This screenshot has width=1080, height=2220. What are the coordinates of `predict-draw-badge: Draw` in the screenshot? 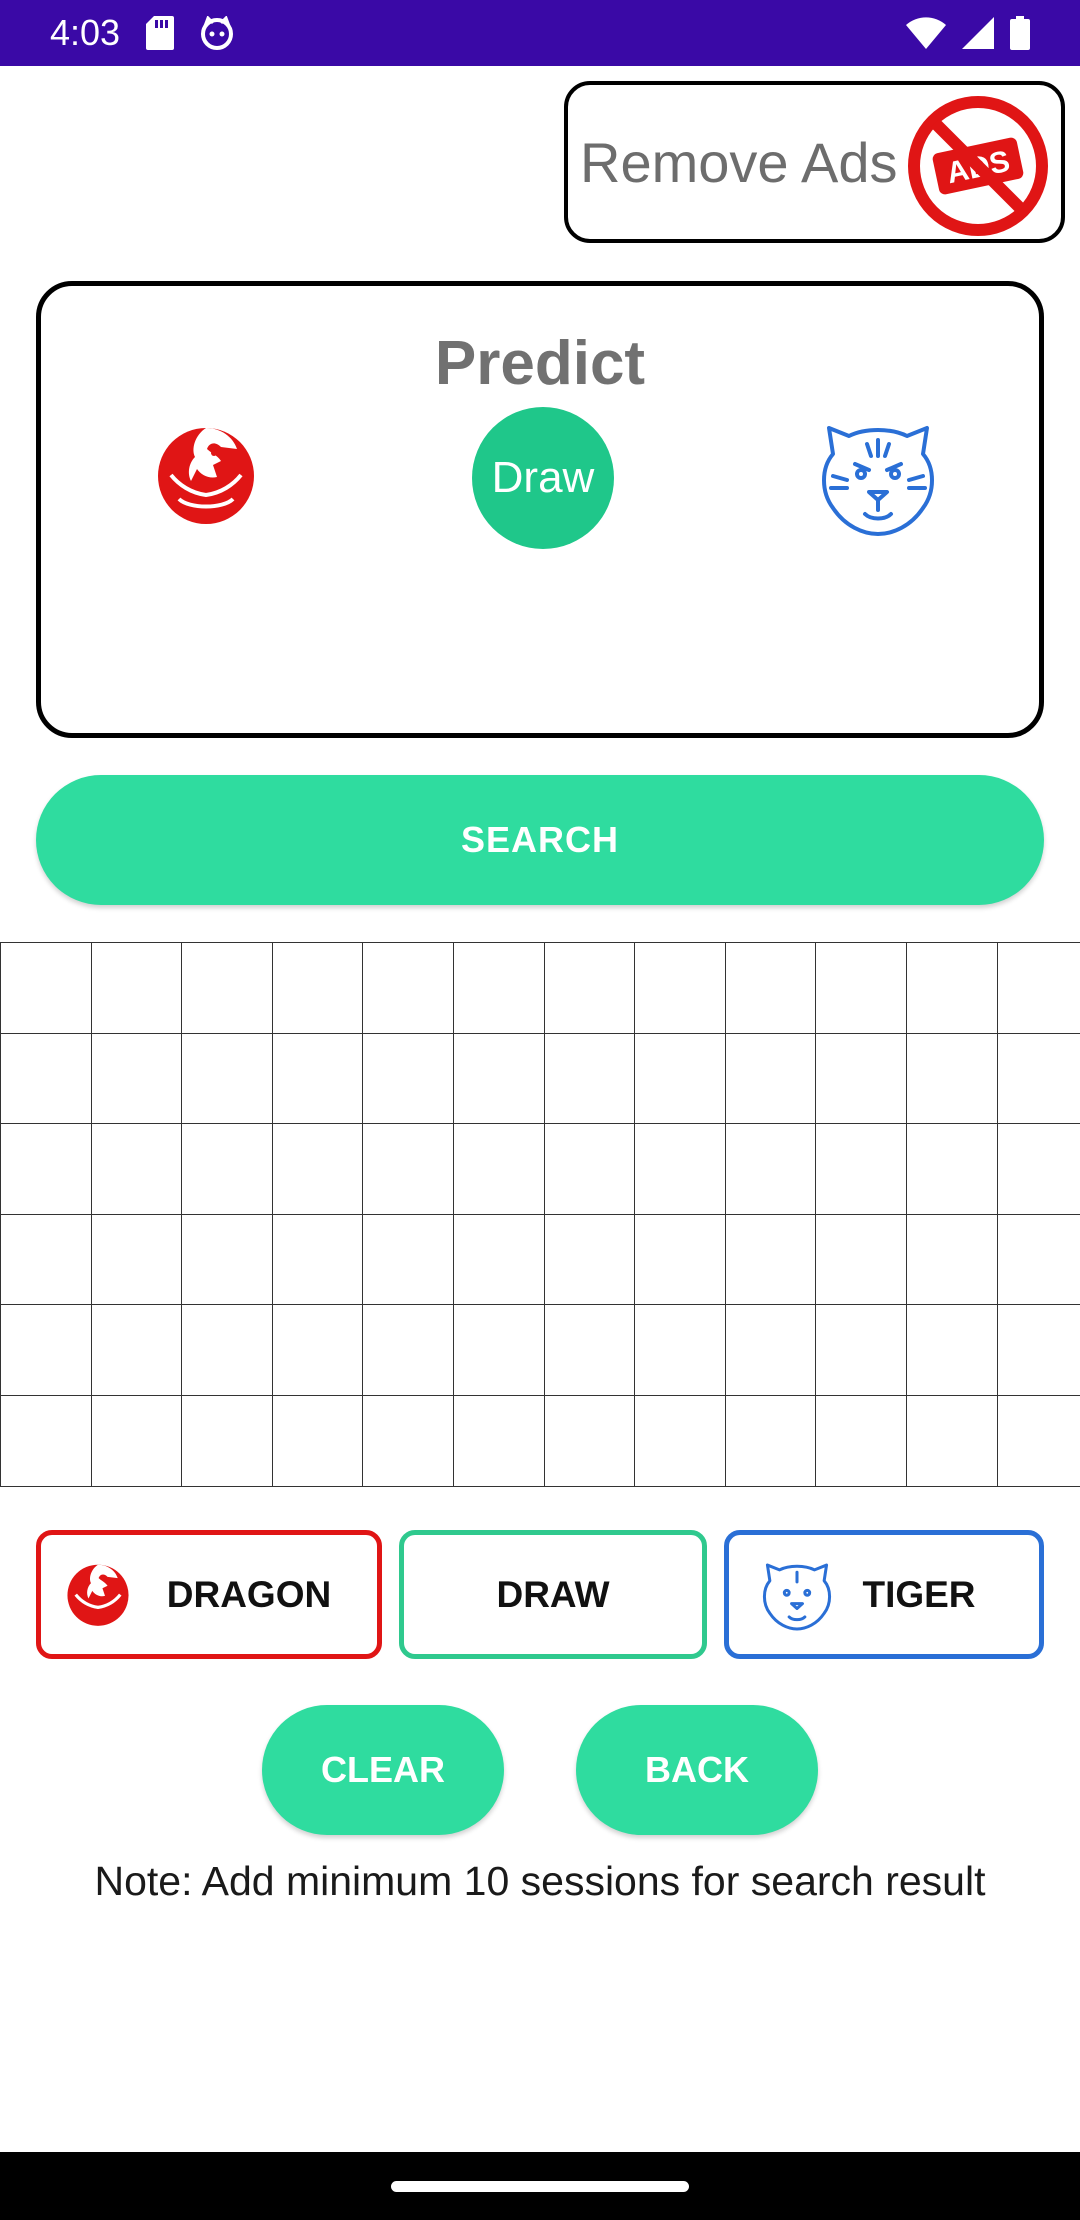 It's located at (543, 478).